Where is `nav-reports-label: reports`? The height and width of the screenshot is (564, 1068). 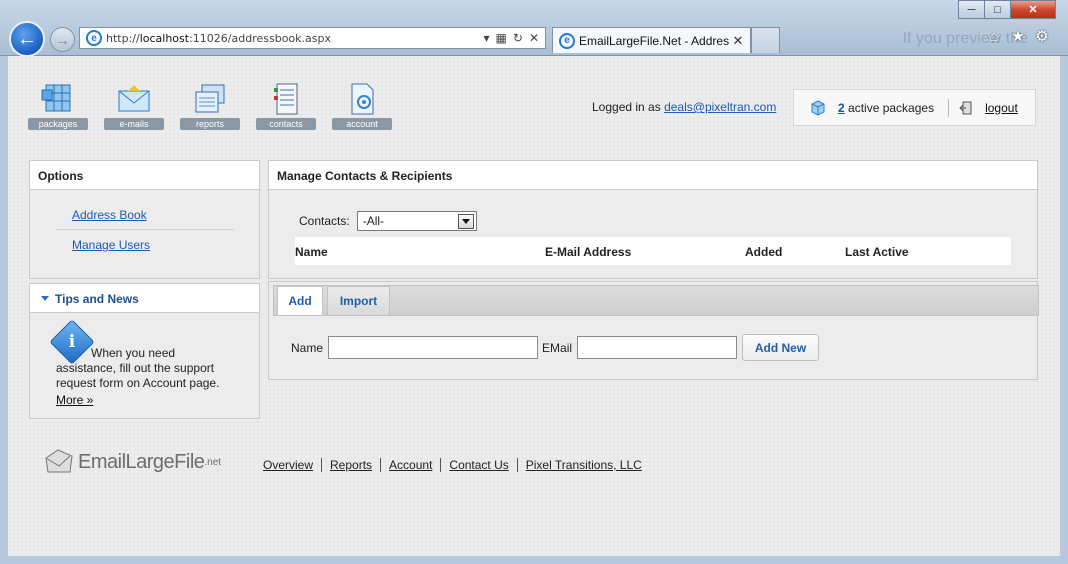 nav-reports-label: reports is located at coordinates (210, 124).